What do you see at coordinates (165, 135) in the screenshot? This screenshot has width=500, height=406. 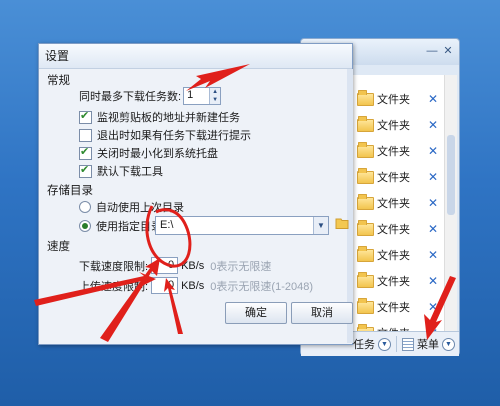 I see `option-exit-prompt: 退出时如果有任务下载进行提示` at bounding box center [165, 135].